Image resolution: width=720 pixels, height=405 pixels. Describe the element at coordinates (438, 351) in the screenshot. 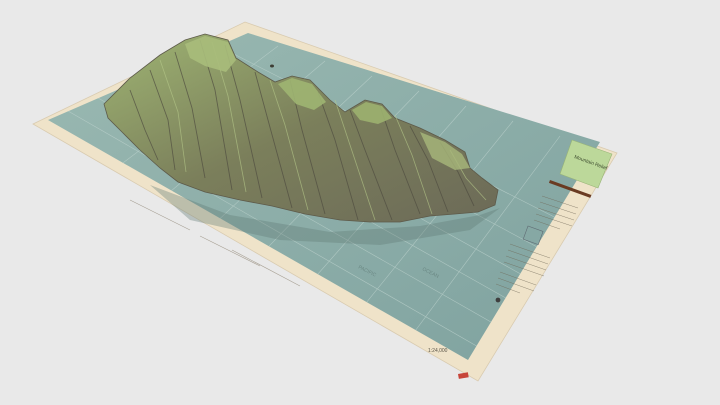

I see `scale-label: 1:24,000` at that location.